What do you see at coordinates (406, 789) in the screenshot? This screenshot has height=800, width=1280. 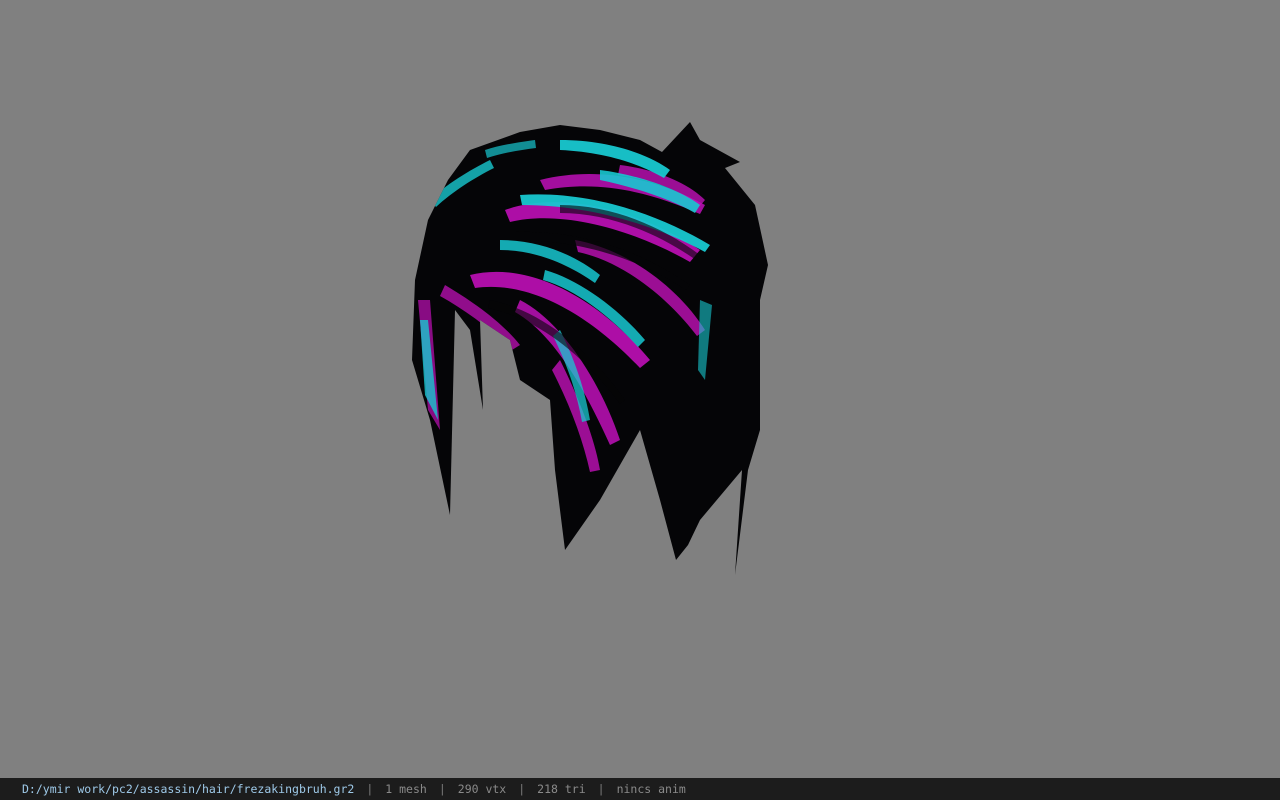 I see `mesh-count-label: 1 mesh` at bounding box center [406, 789].